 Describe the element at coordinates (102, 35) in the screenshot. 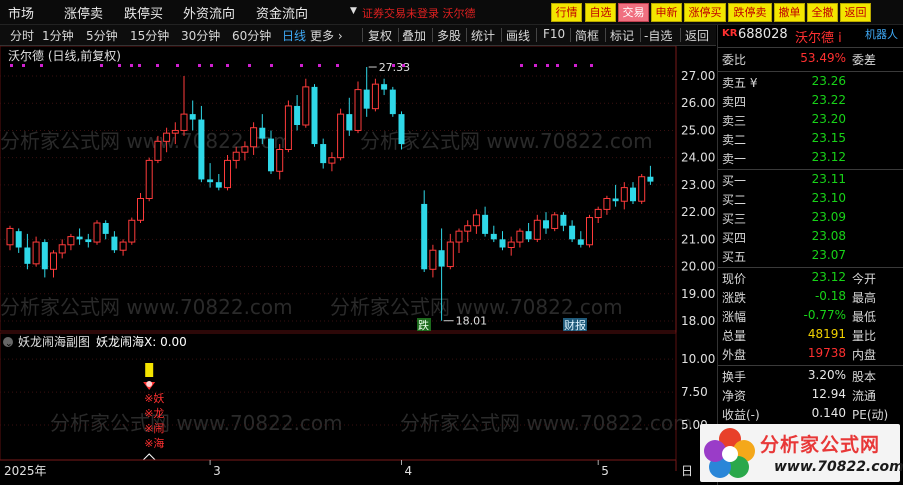

I see `tab-5min: 5分钟` at that location.